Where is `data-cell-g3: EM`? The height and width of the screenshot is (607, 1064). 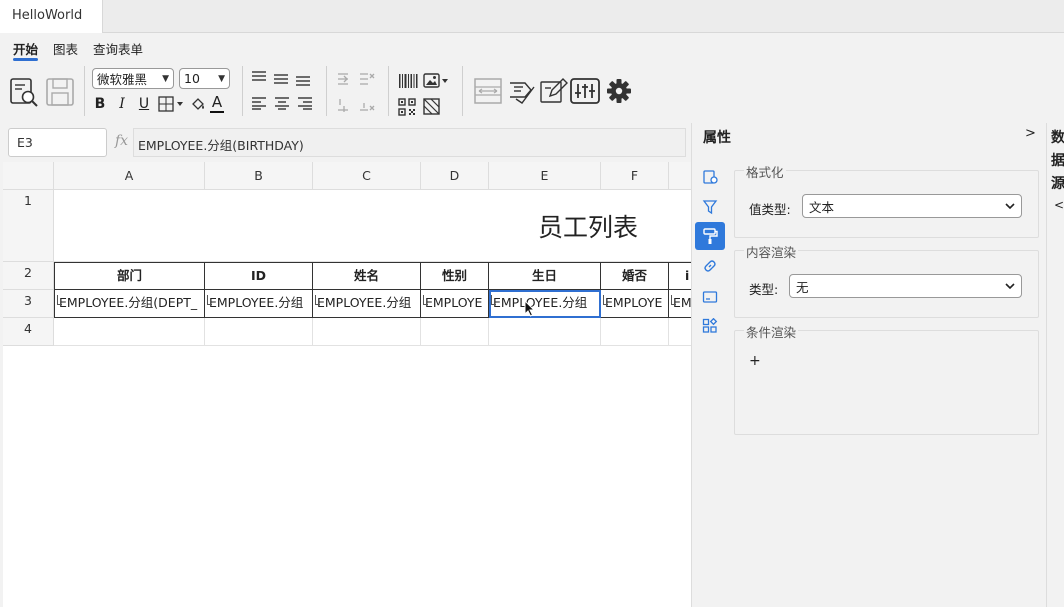 data-cell-g3: EM is located at coordinates (680, 304).